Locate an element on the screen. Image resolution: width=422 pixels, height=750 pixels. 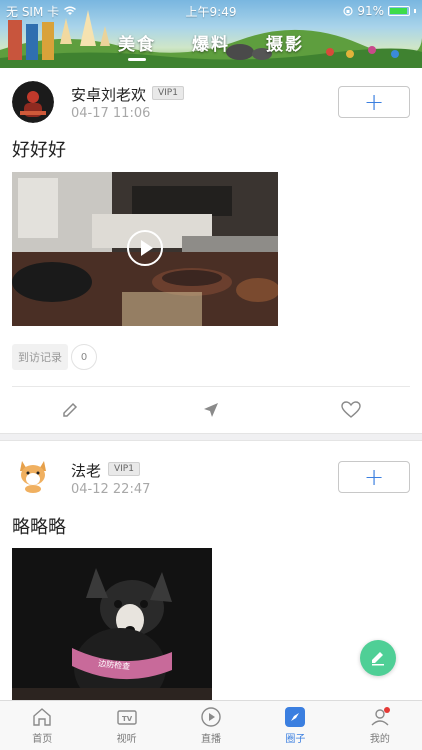
nav-live-label: 直播 is located at coordinates (211, 739).